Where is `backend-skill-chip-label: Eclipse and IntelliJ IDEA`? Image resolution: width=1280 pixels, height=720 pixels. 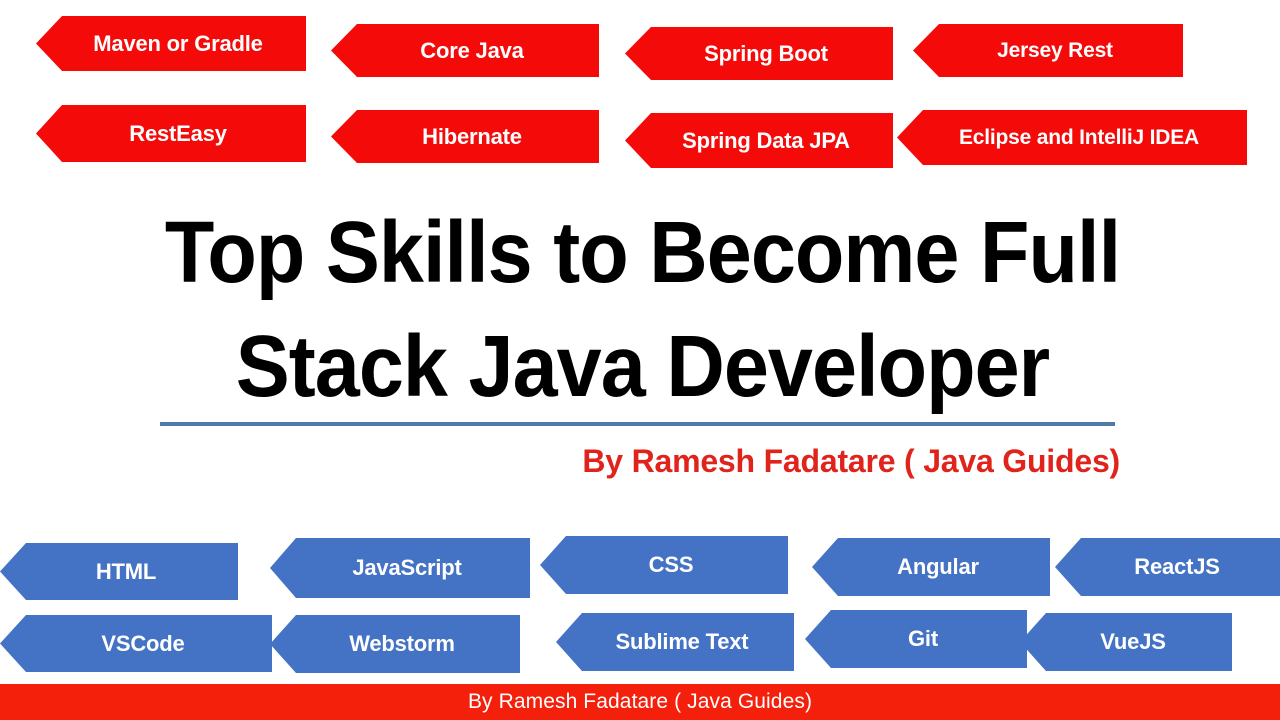
backend-skill-chip-label: Eclipse and IntelliJ IDEA is located at coordinates (1079, 137).